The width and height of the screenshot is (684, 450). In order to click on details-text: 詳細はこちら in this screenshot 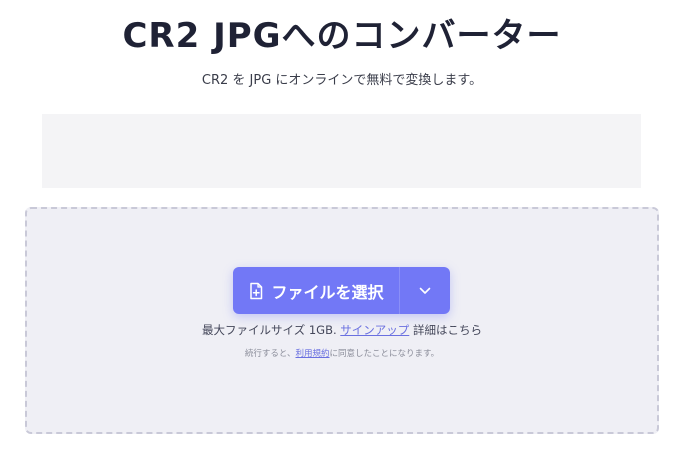, I will do `click(447, 330)`.